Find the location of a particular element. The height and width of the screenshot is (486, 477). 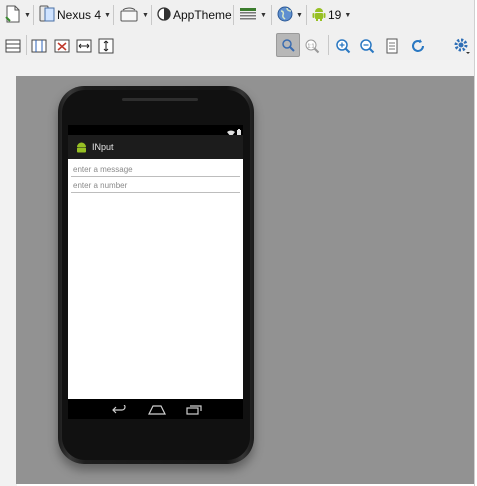

device-label: Nexus 4 is located at coordinates (79, 15).